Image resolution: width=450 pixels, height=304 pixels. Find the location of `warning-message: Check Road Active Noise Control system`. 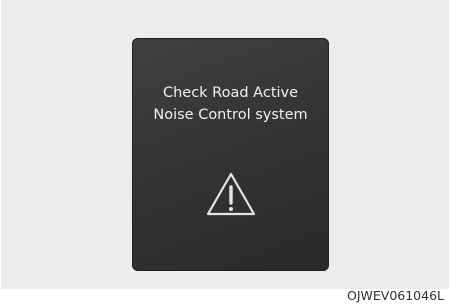

warning-message: Check Road Active Noise Control system is located at coordinates (230, 104).